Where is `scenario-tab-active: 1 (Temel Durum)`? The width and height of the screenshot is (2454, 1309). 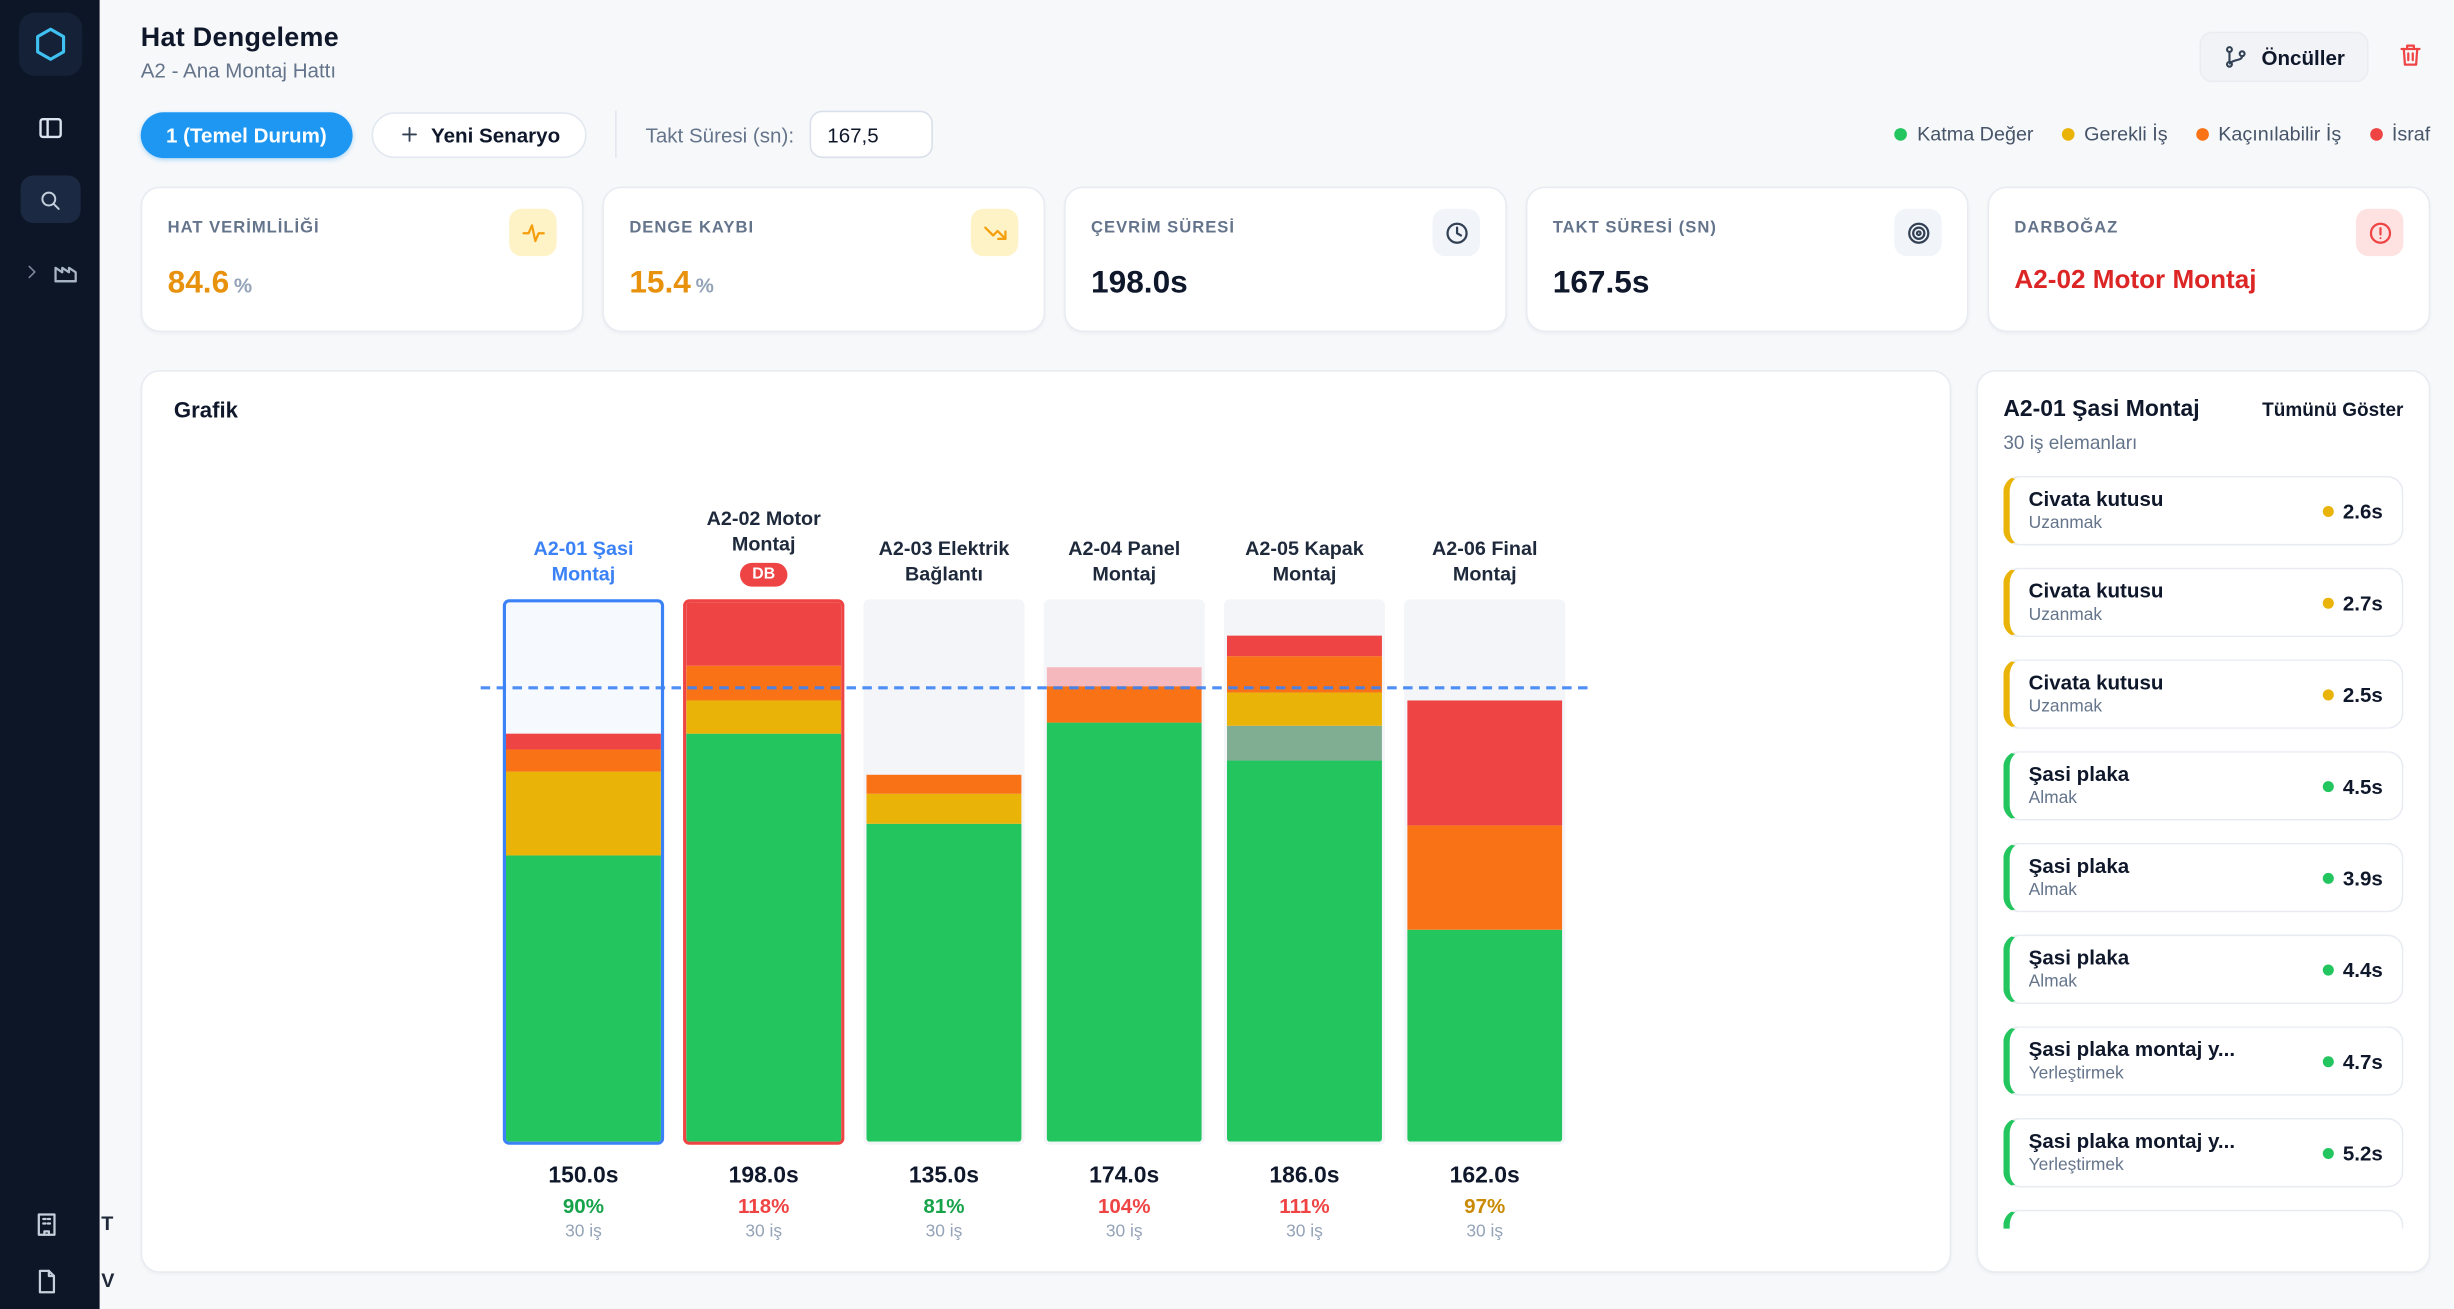 scenario-tab-active: 1 (Temel Durum) is located at coordinates (246, 134).